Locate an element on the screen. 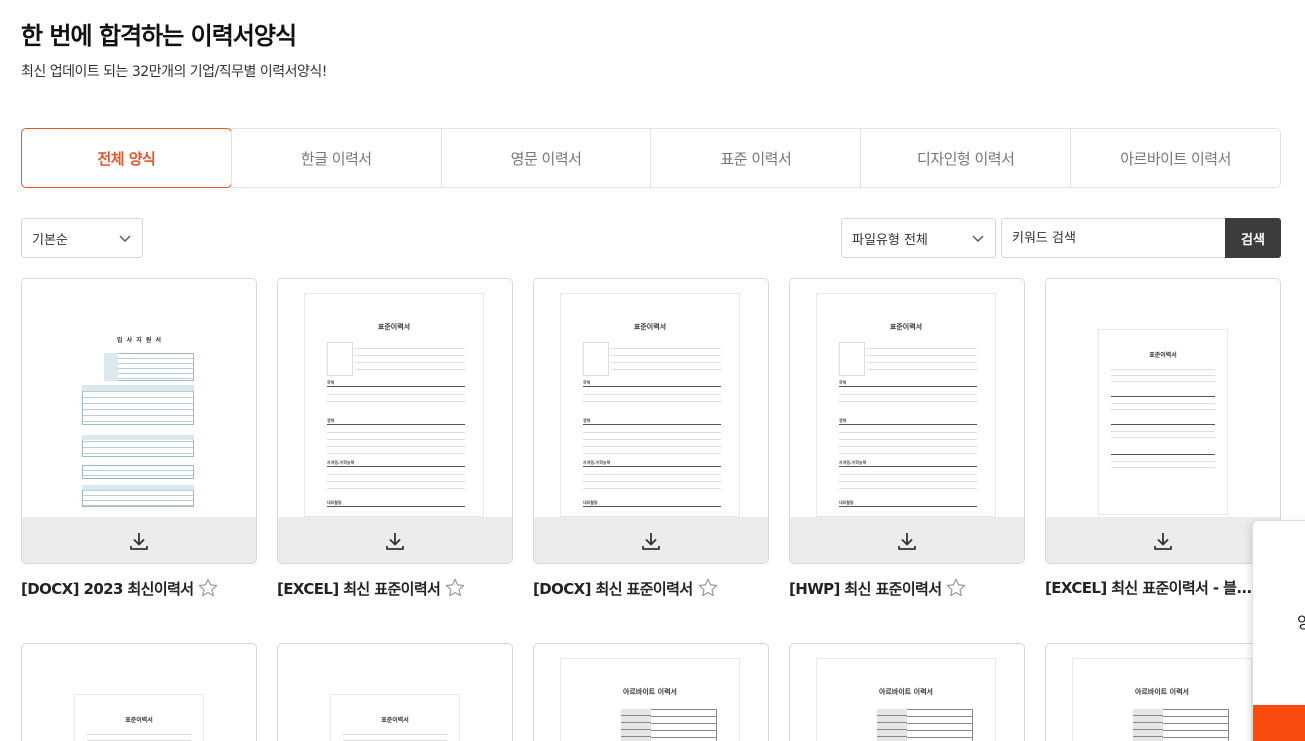 The width and height of the screenshot is (1305, 741). file-type-select: 파일유형 전체 is located at coordinates (918, 238).